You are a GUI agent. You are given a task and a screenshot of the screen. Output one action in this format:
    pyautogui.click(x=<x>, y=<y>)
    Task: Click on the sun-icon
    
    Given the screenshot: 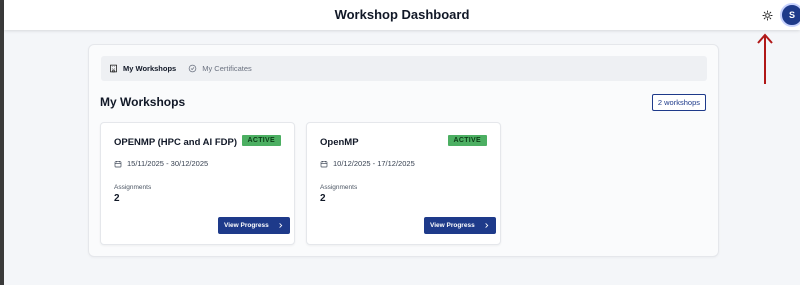 What is the action you would take?
    pyautogui.click(x=767, y=15)
    